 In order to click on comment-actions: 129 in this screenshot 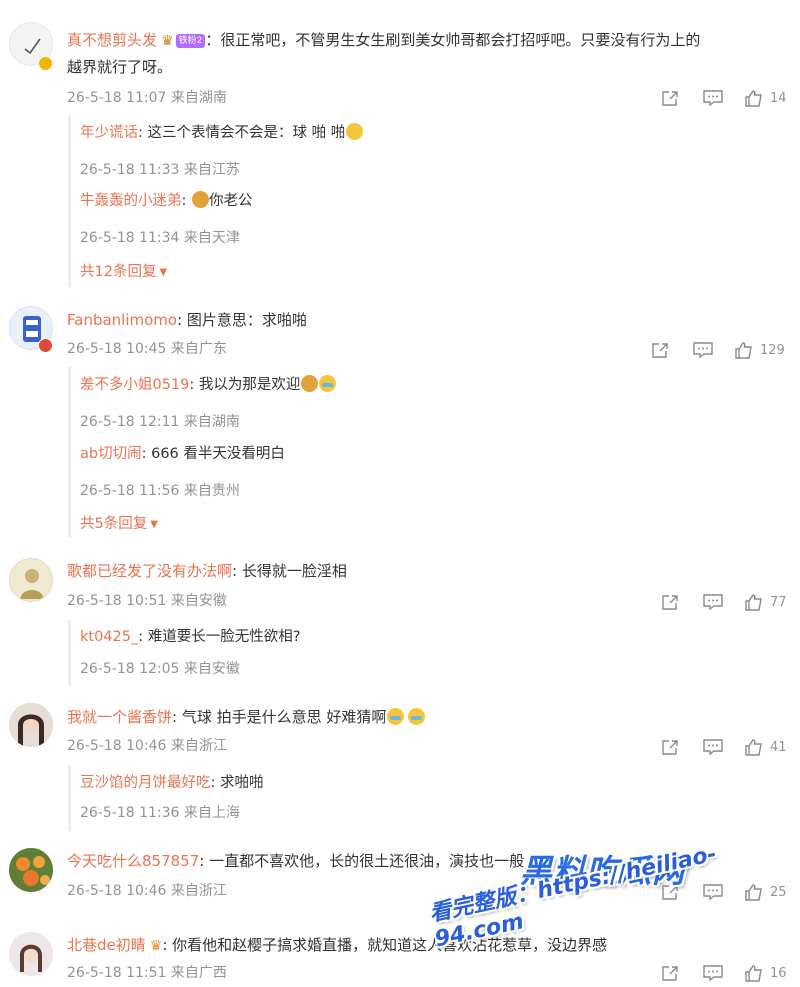, I will do `click(725, 350)`.